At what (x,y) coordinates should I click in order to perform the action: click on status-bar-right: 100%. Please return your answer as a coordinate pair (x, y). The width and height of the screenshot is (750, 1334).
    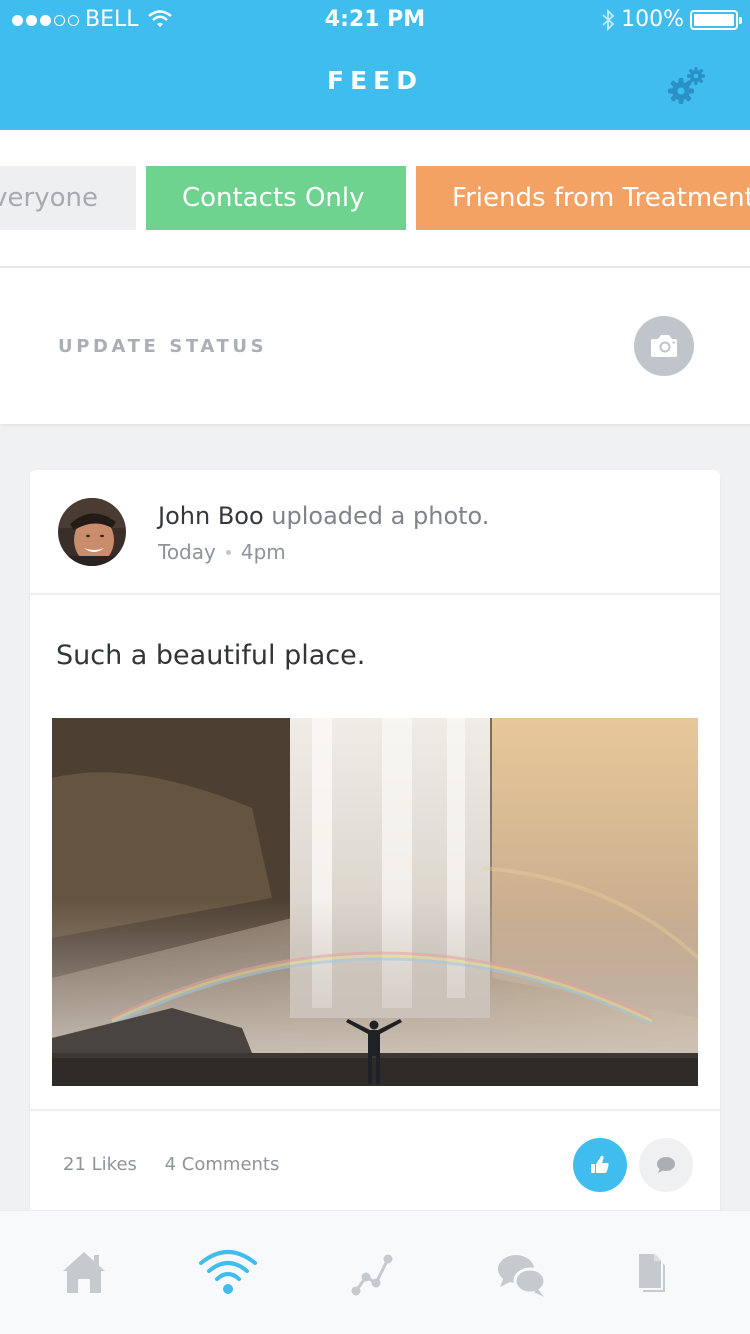
    Looking at the image, I should click on (671, 20).